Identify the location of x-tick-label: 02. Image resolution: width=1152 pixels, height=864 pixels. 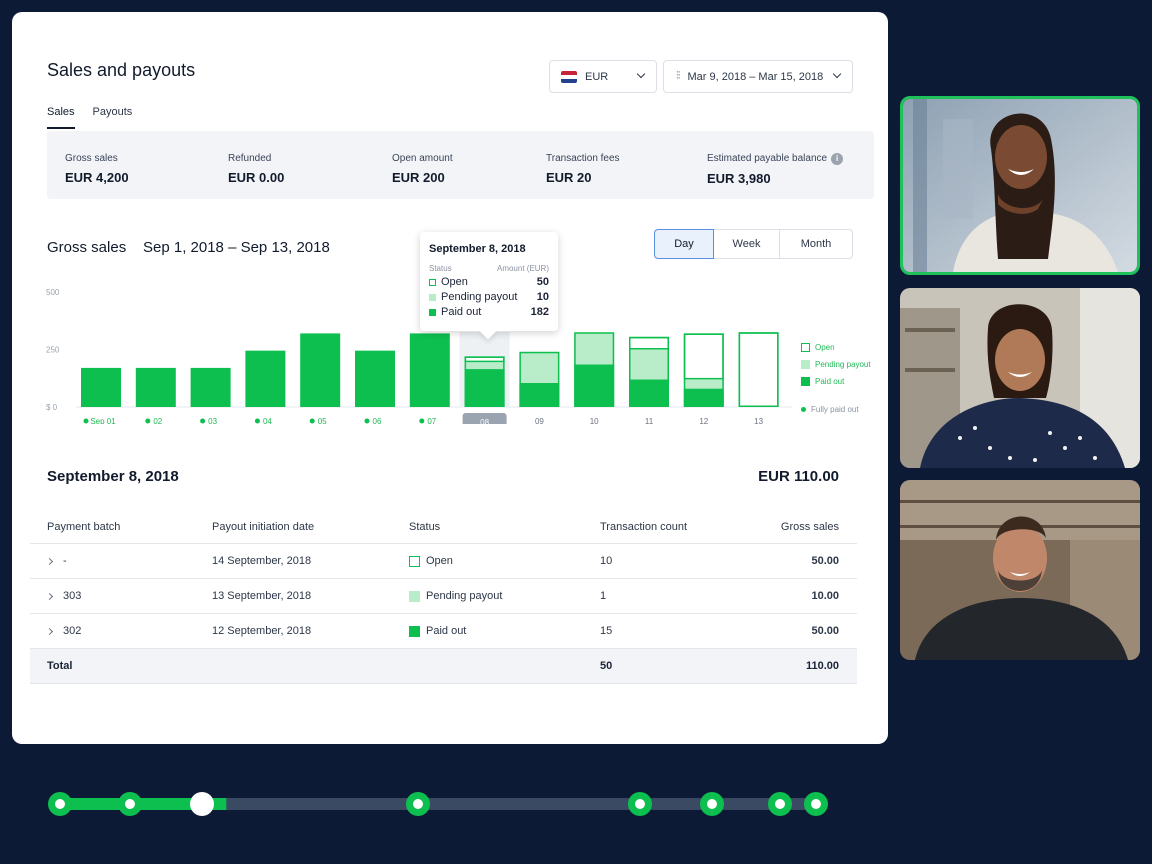
(157, 420).